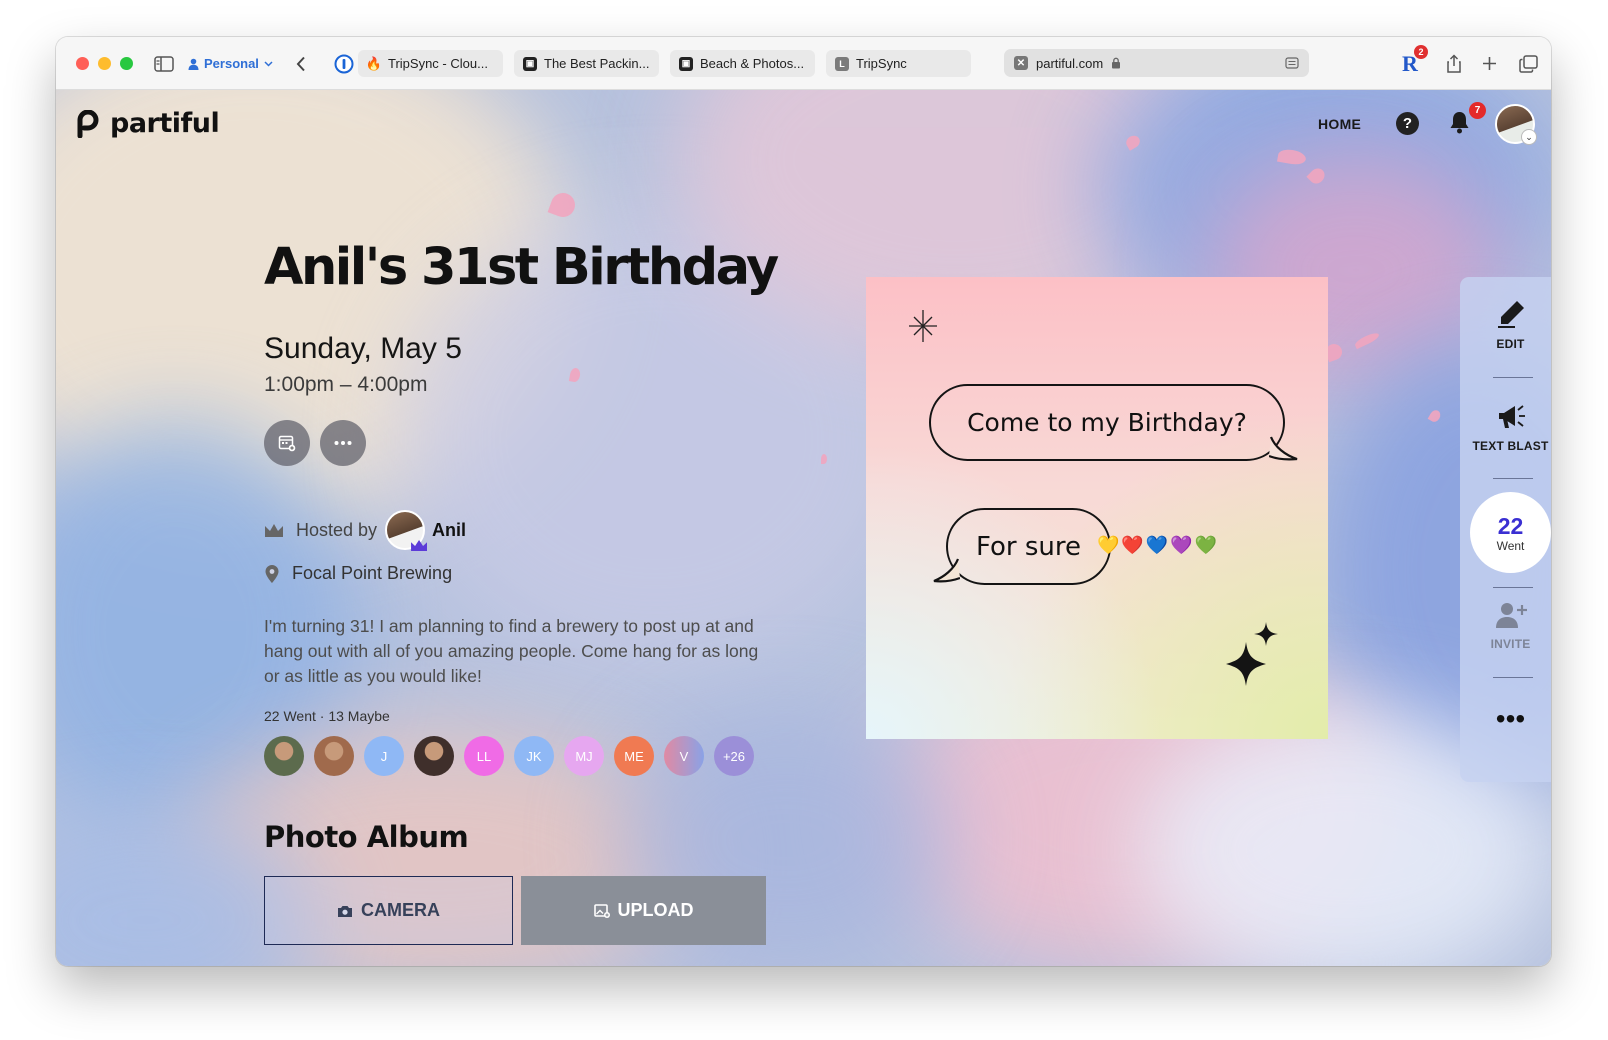  I want to click on browser-tab: L TripSync, so click(898, 63).